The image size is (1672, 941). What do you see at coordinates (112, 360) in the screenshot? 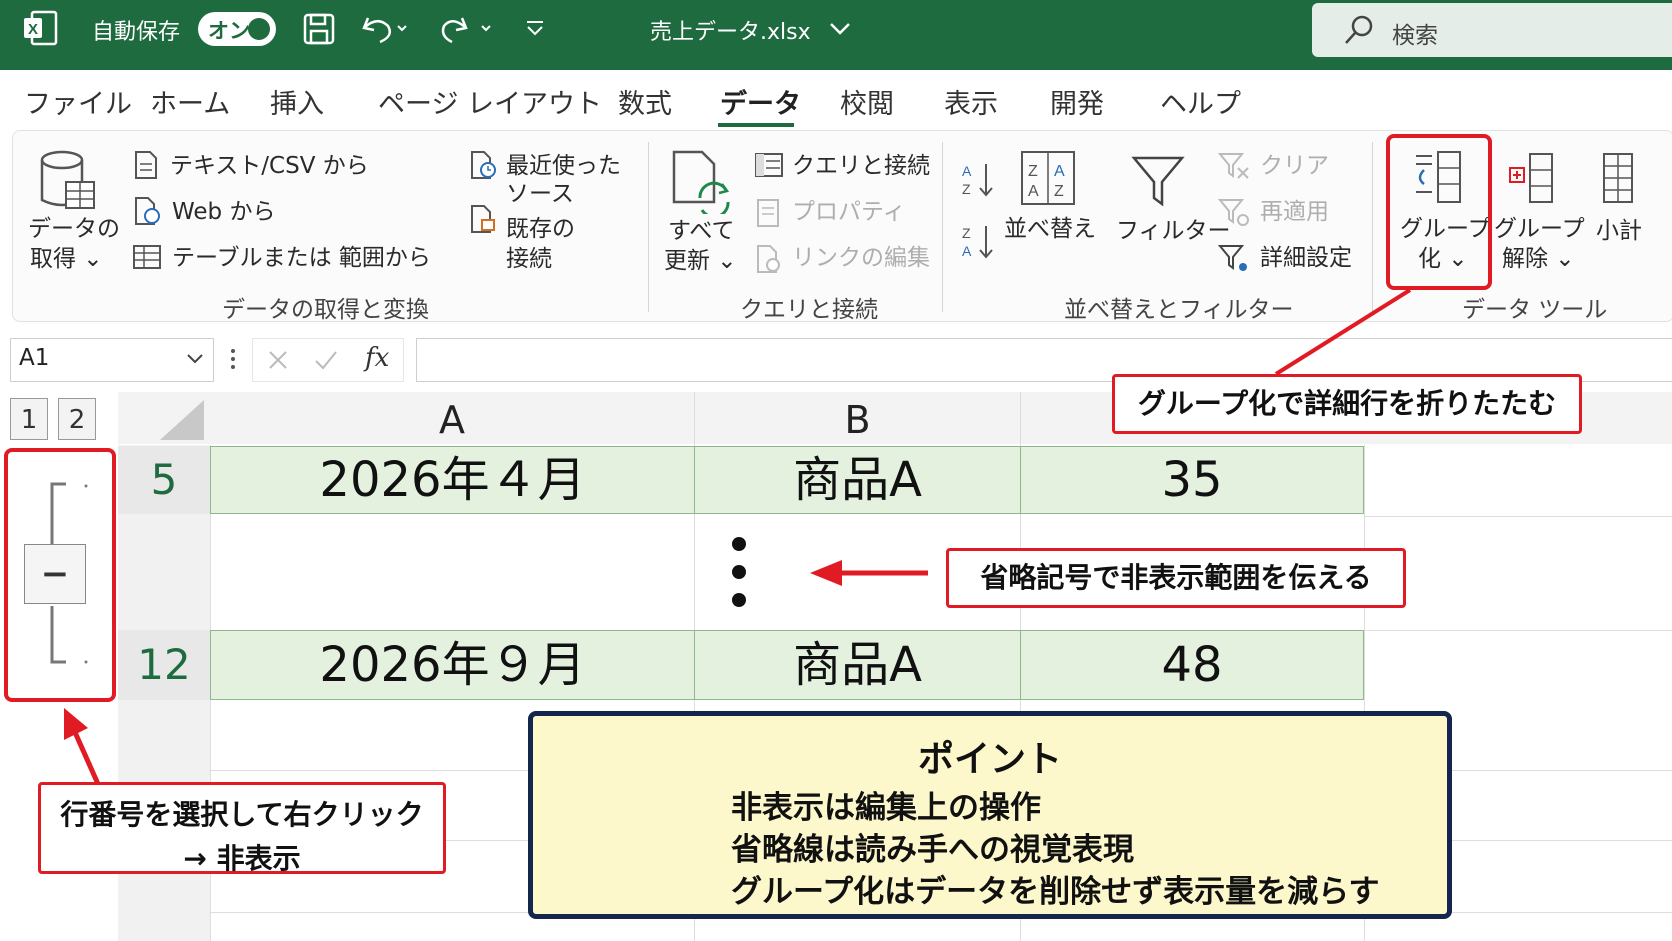
I see `name-box: A1` at bounding box center [112, 360].